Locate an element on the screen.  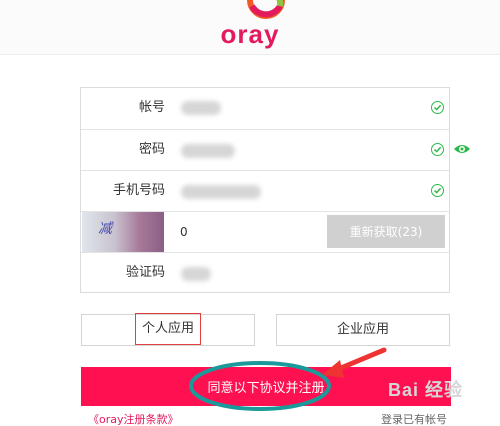
sms-code-row: 验证码 is located at coordinates (265, 272).